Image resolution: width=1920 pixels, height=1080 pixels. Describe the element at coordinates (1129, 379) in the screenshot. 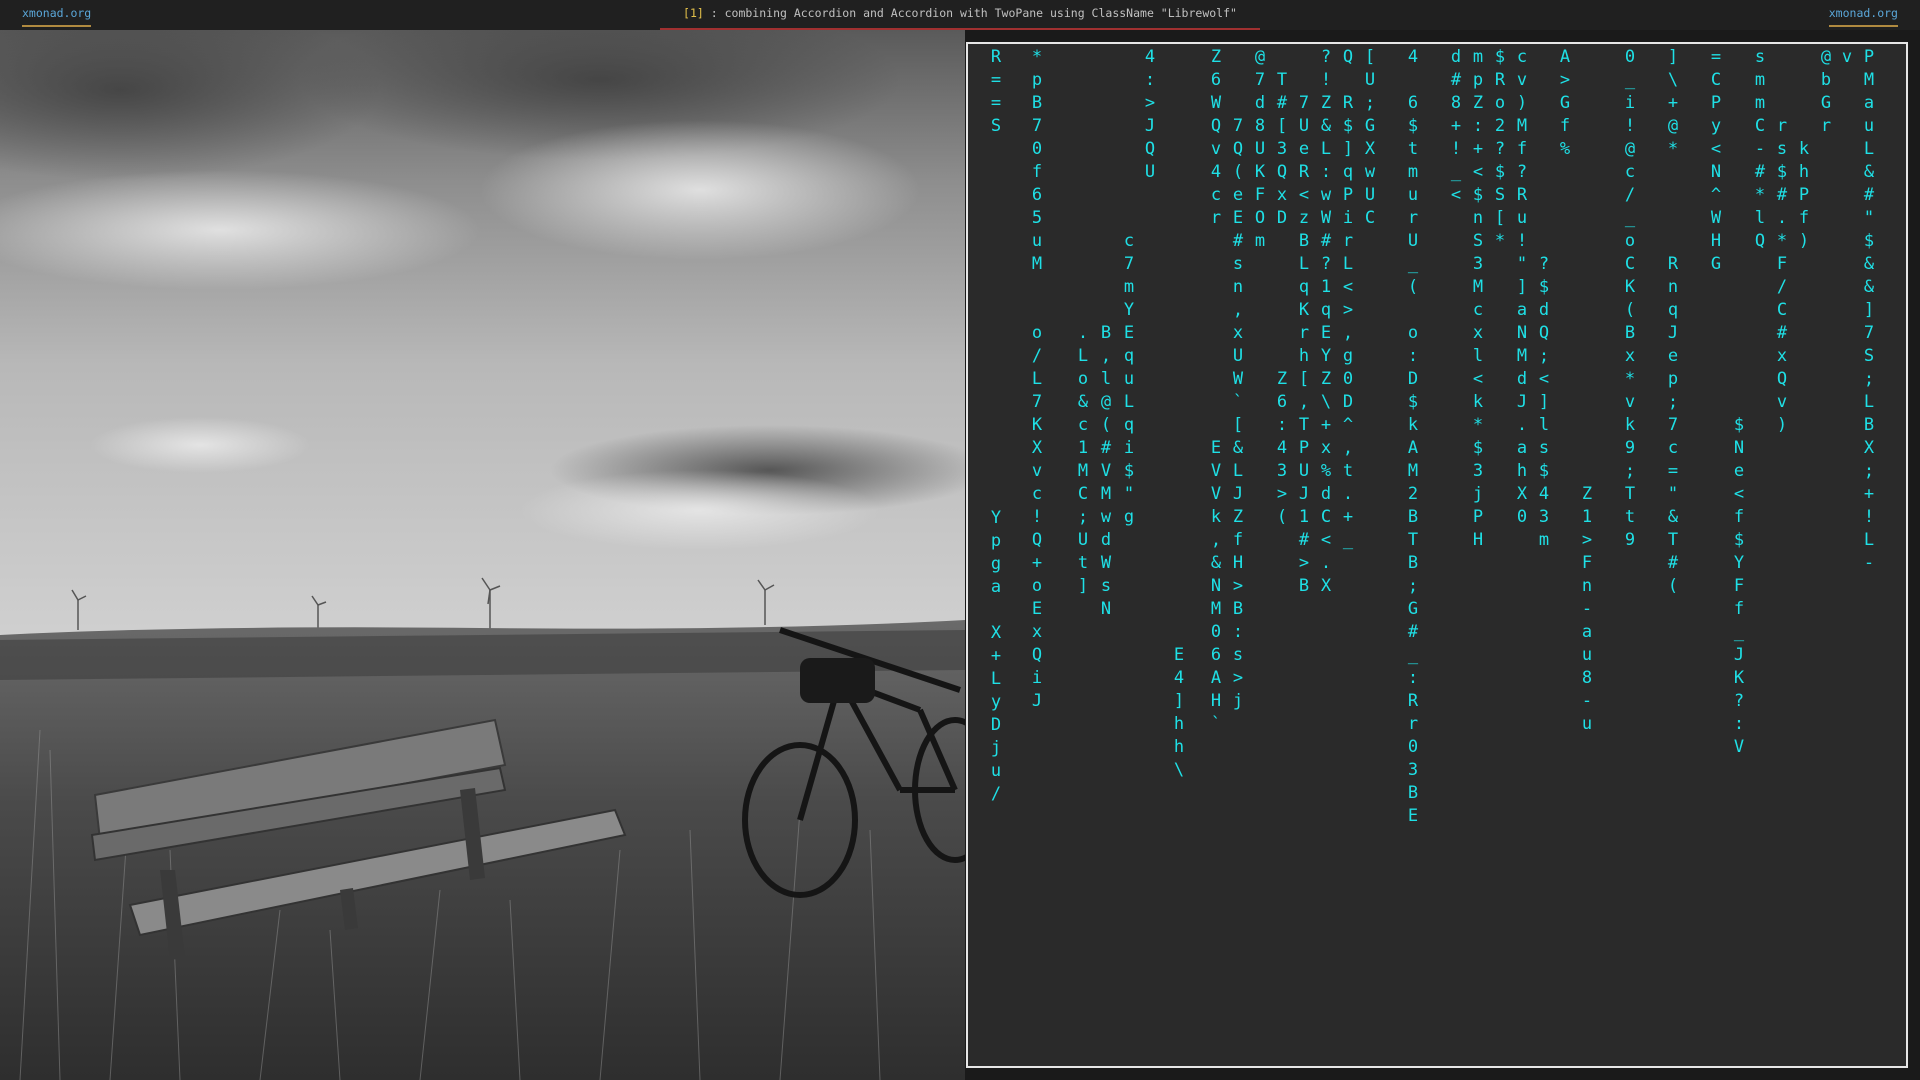

I see `matrix-column: c 7 m Y E q u L q i $ " g` at that location.